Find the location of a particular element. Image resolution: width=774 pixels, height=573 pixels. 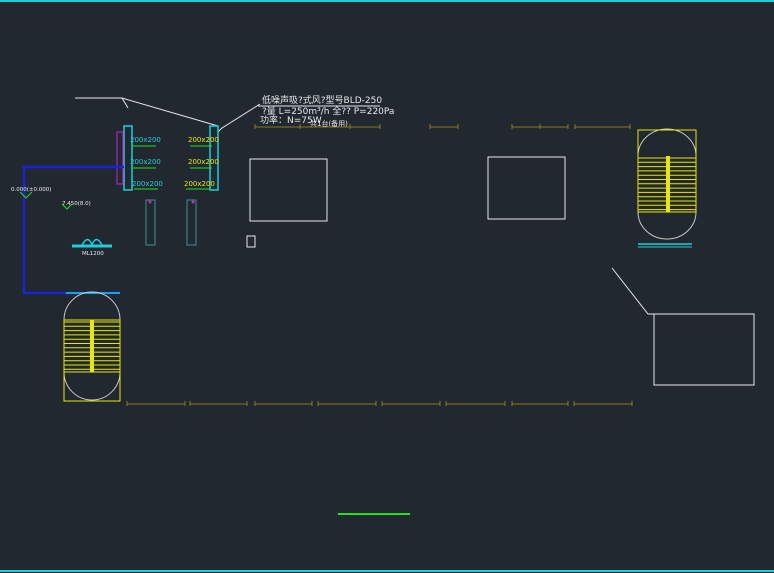

duct-label-left-3: 200x200 is located at coordinates (147, 184).